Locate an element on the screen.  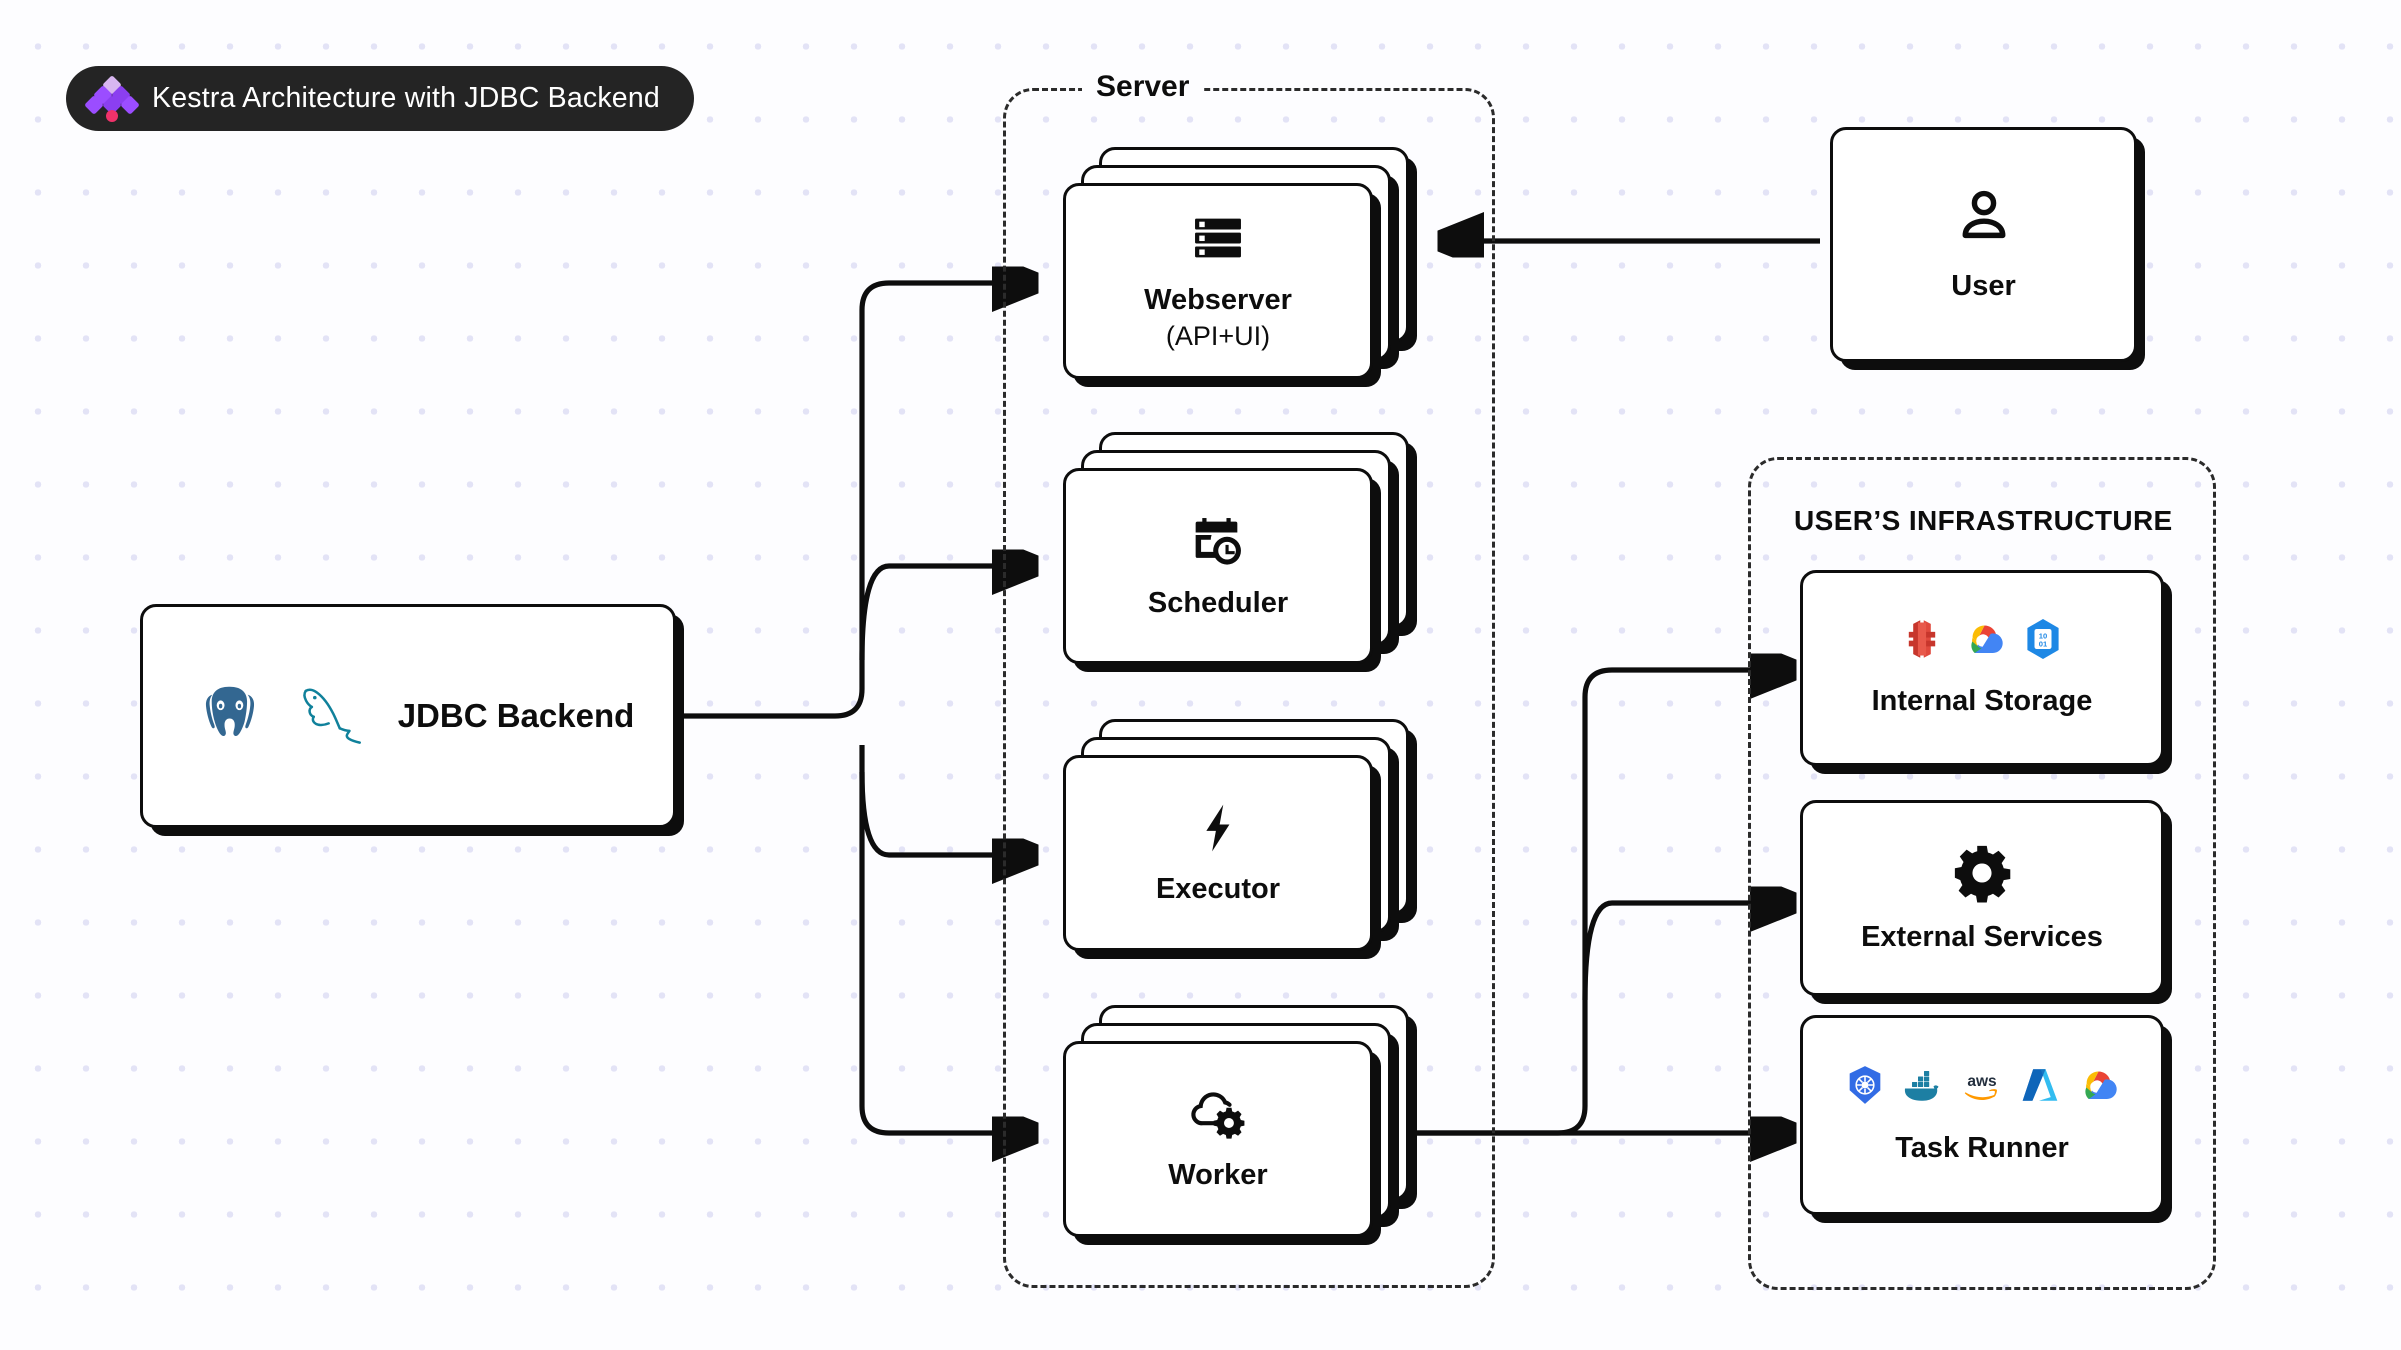
node-worker: Worker is located at coordinates (1218, 1139).